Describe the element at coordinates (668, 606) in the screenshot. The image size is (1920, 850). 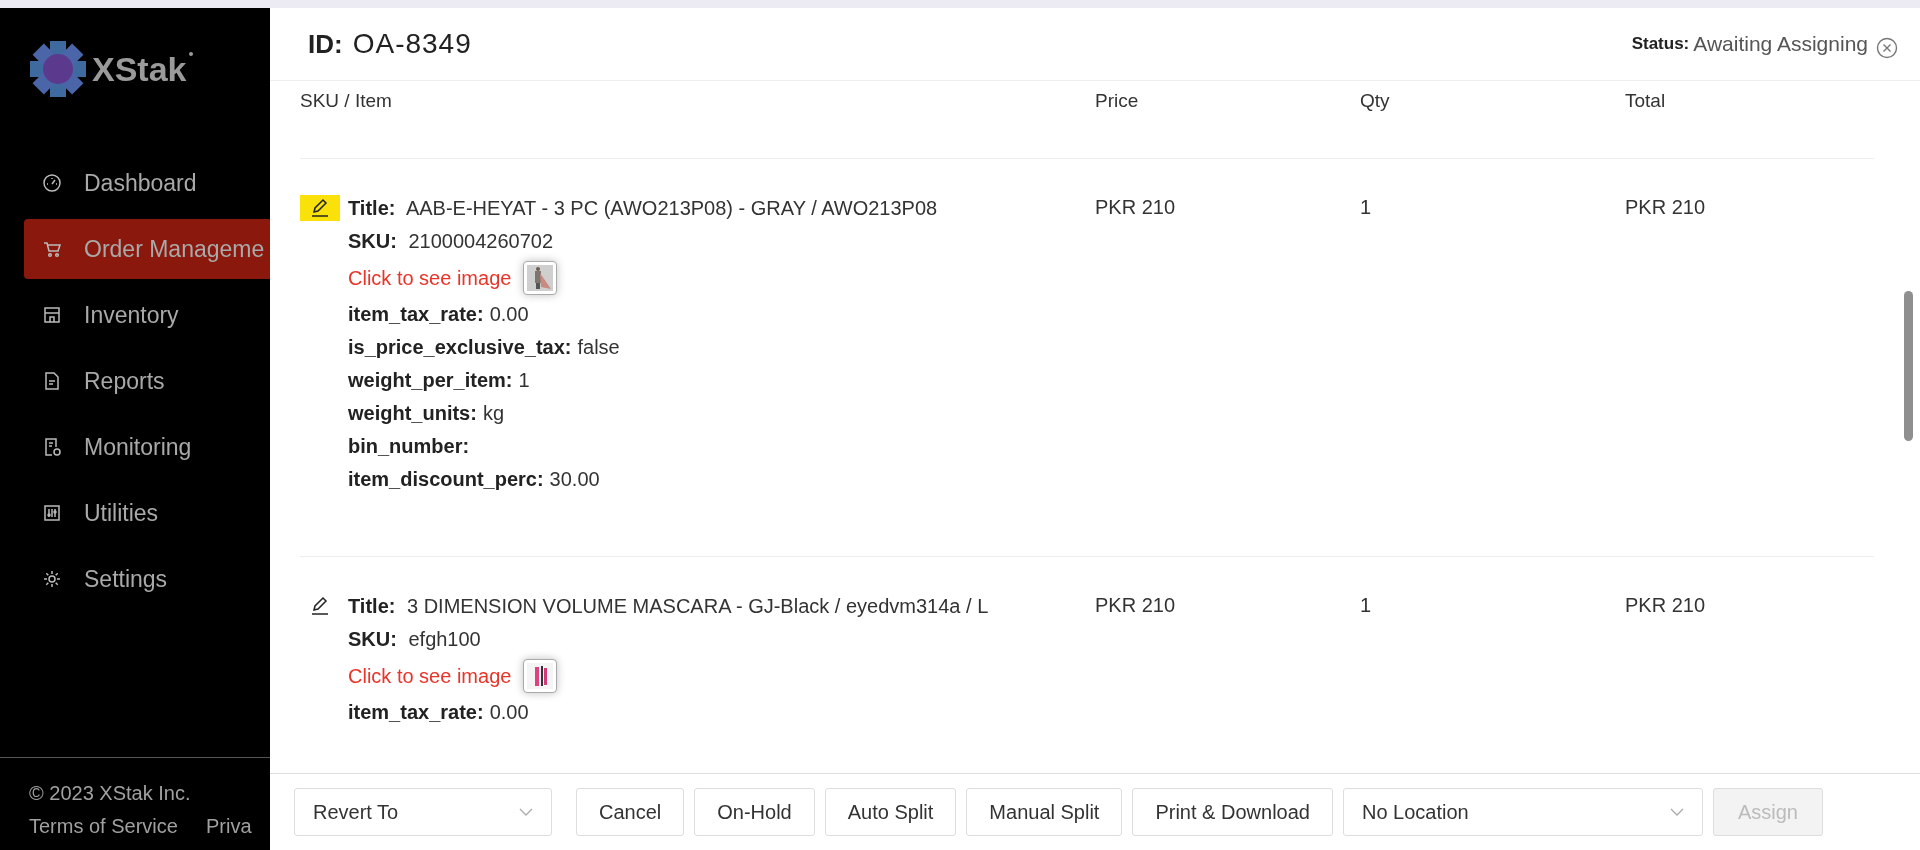
I see `item-title: Title: 3 DIMENSION VOLUME MASCARA - GJ-Black / eyedvm314a / L` at that location.